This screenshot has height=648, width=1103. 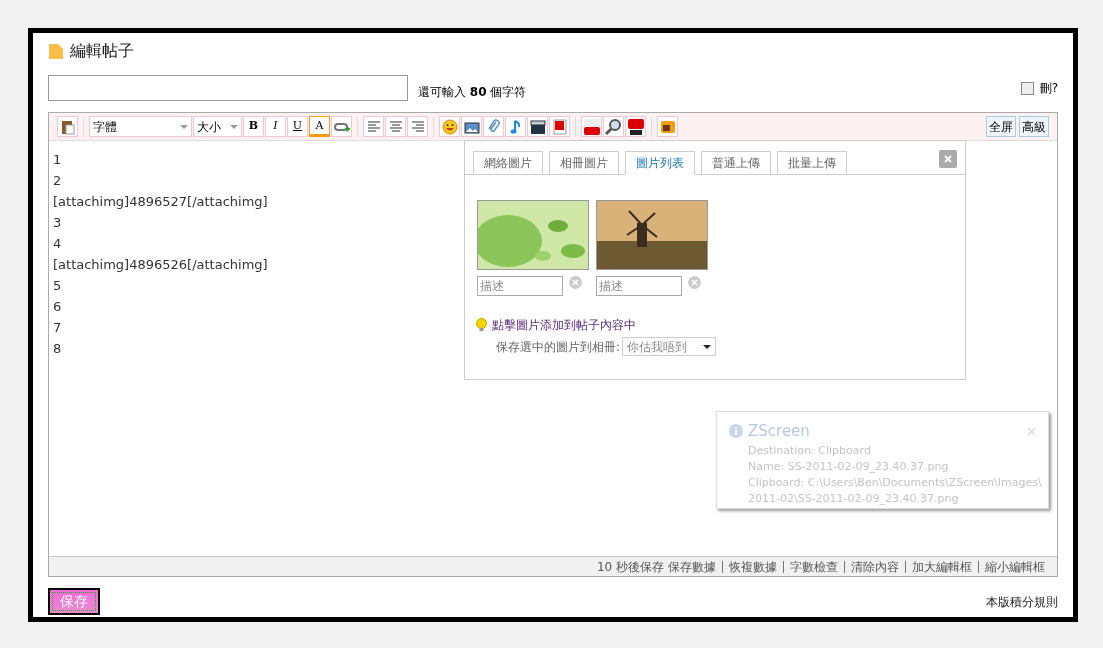 What do you see at coordinates (228, 88) in the screenshot?
I see `subject-field` at bounding box center [228, 88].